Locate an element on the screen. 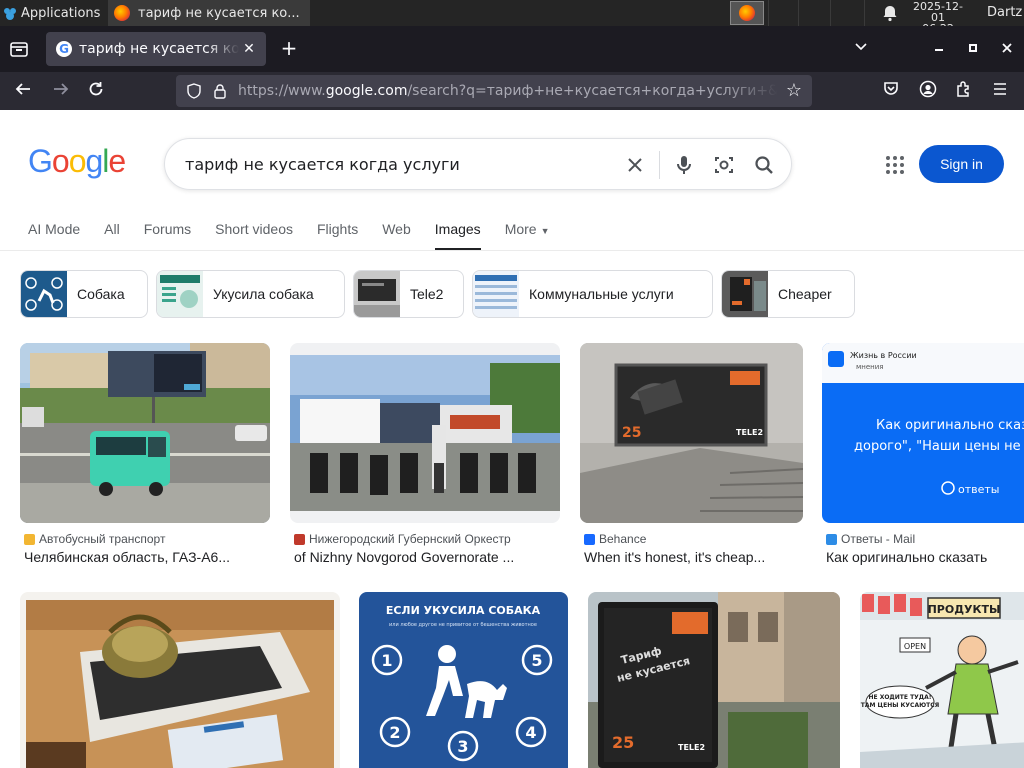 This screenshot has height=768, width=1024. logo-letter: o is located at coordinates (77, 161).